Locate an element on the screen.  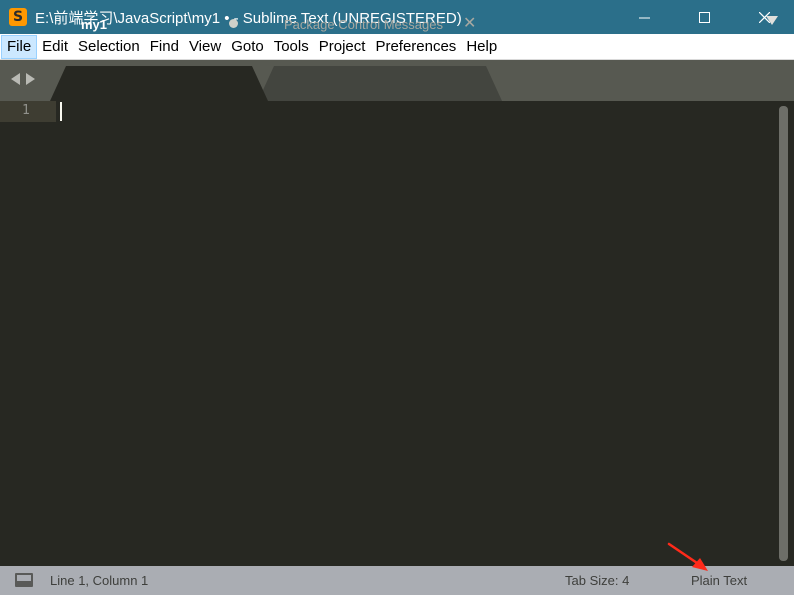
menu-selection: Selection is located at coordinates (109, 47).